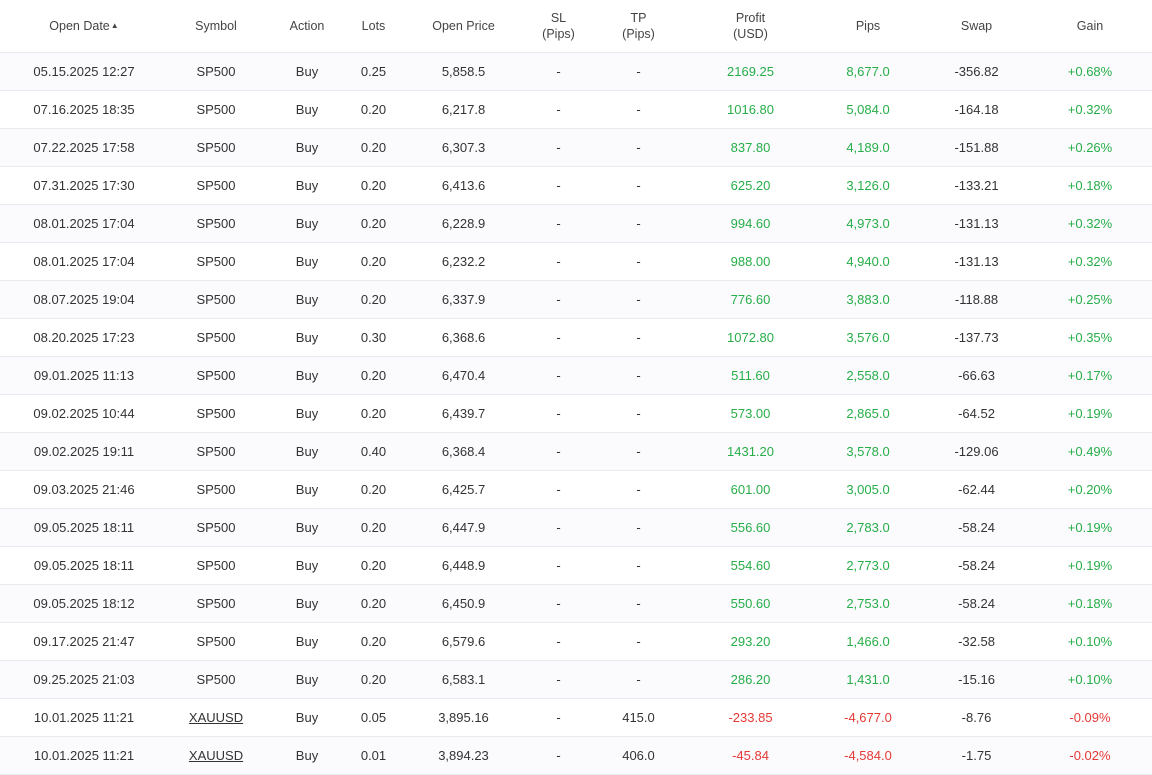  What do you see at coordinates (1090, 26) in the screenshot?
I see `col-header-gain: Gain` at bounding box center [1090, 26].